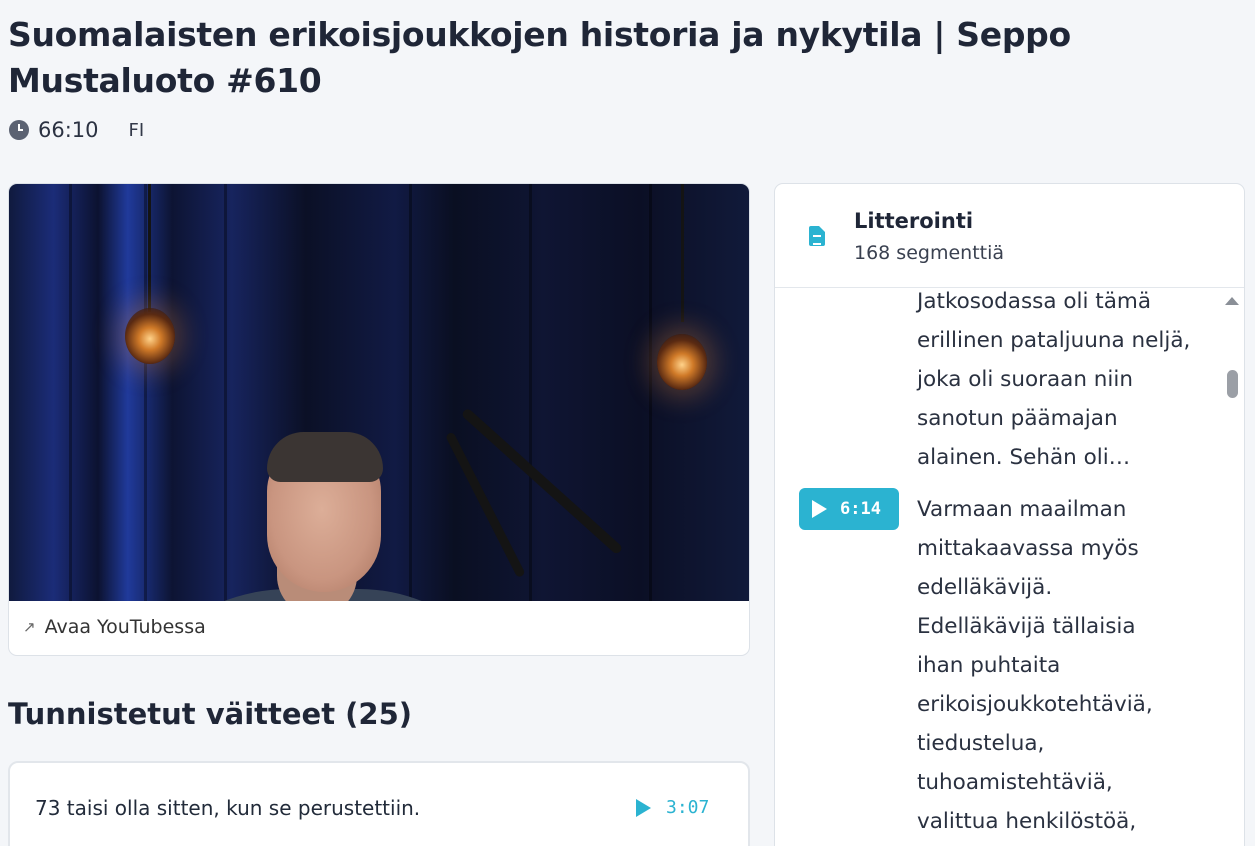 Image resolution: width=1255 pixels, height=846 pixels. I want to click on claim-timestamp: 3:07, so click(688, 807).